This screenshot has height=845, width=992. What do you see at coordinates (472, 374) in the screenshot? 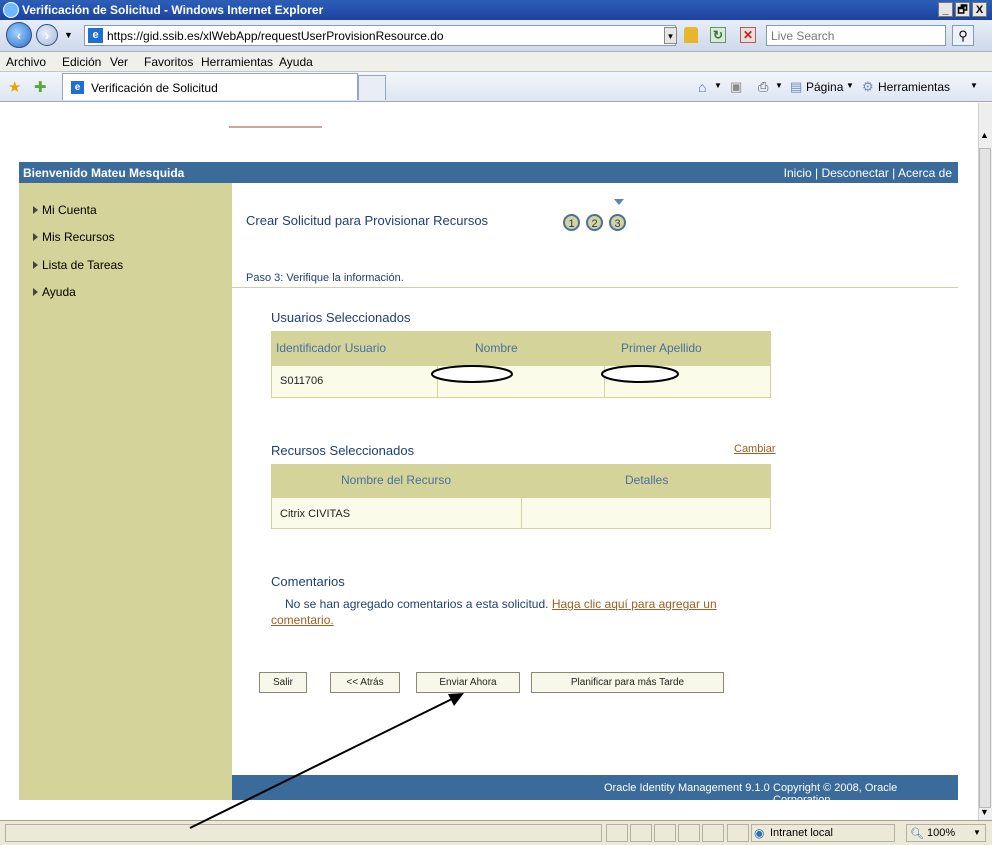
I see `redaction-ellipse-name` at bounding box center [472, 374].